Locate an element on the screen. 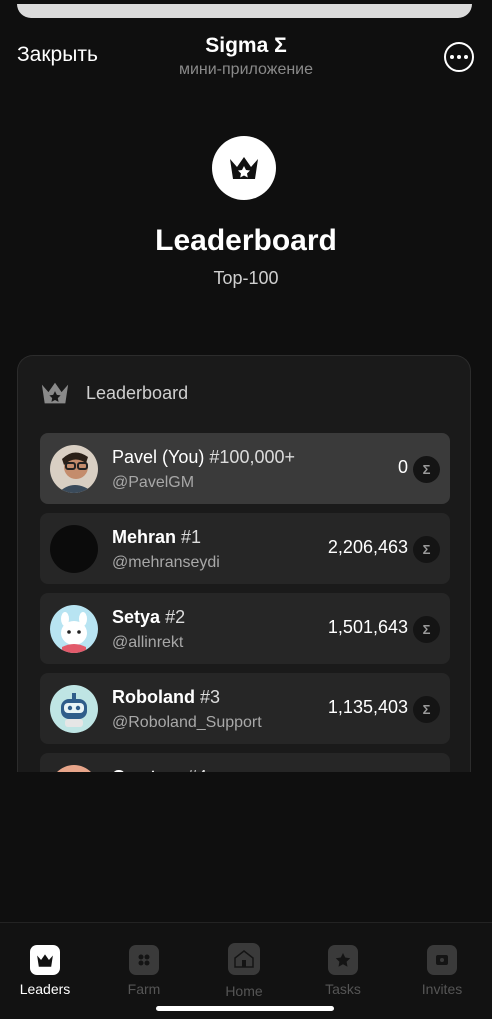  app-subtitle: мини-приложение is located at coordinates (246, 69).